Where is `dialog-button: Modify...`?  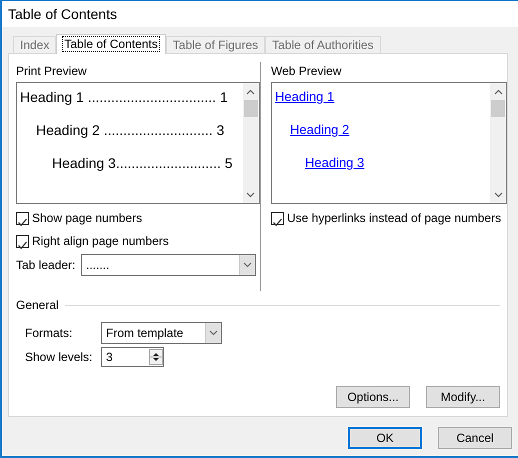 dialog-button: Modify... is located at coordinates (463, 397).